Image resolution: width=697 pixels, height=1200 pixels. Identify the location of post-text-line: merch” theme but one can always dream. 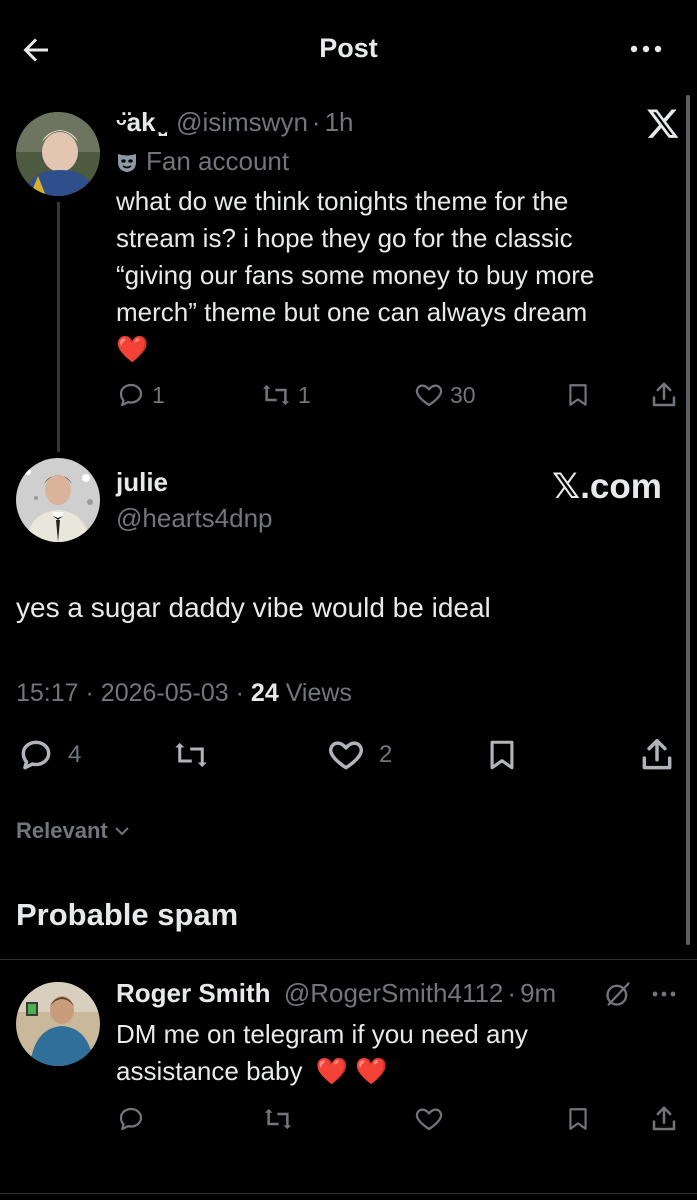
(352, 312).